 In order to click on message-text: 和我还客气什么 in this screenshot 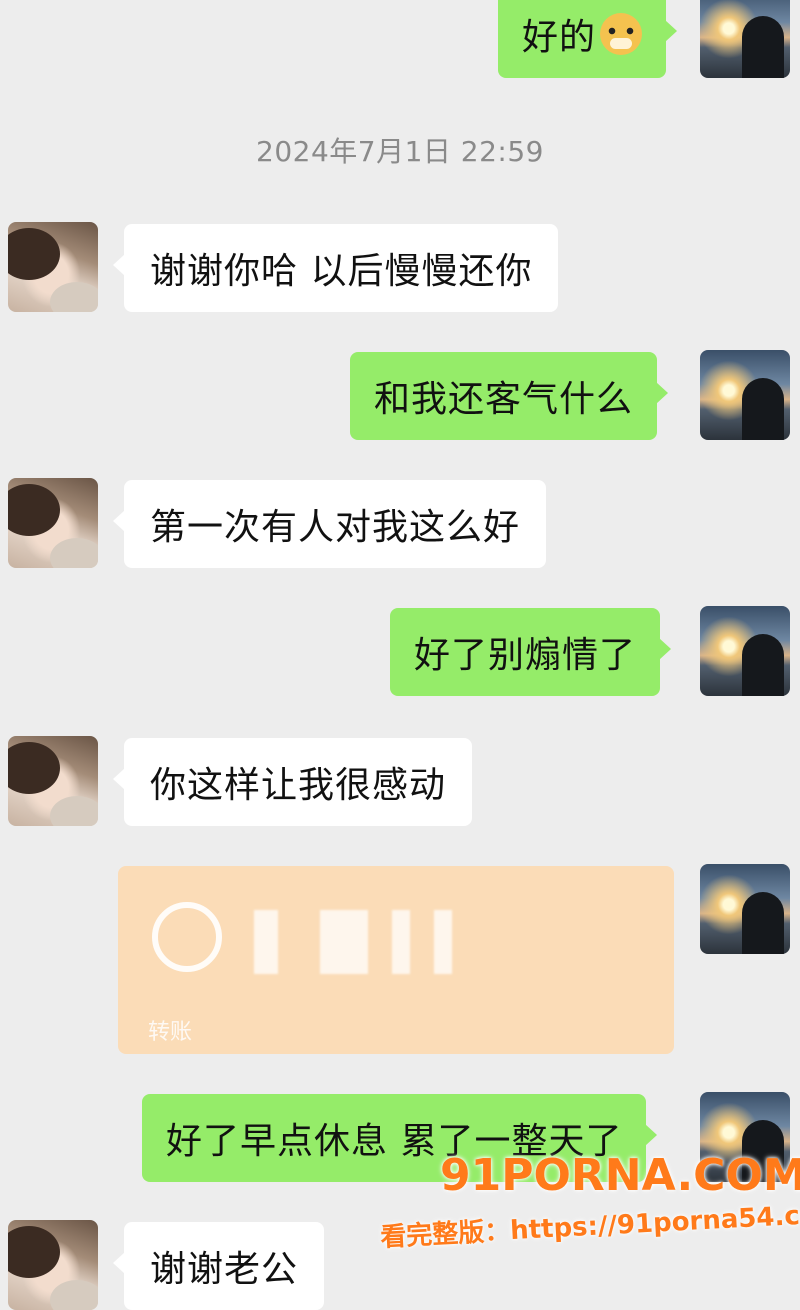, I will do `click(504, 399)`.